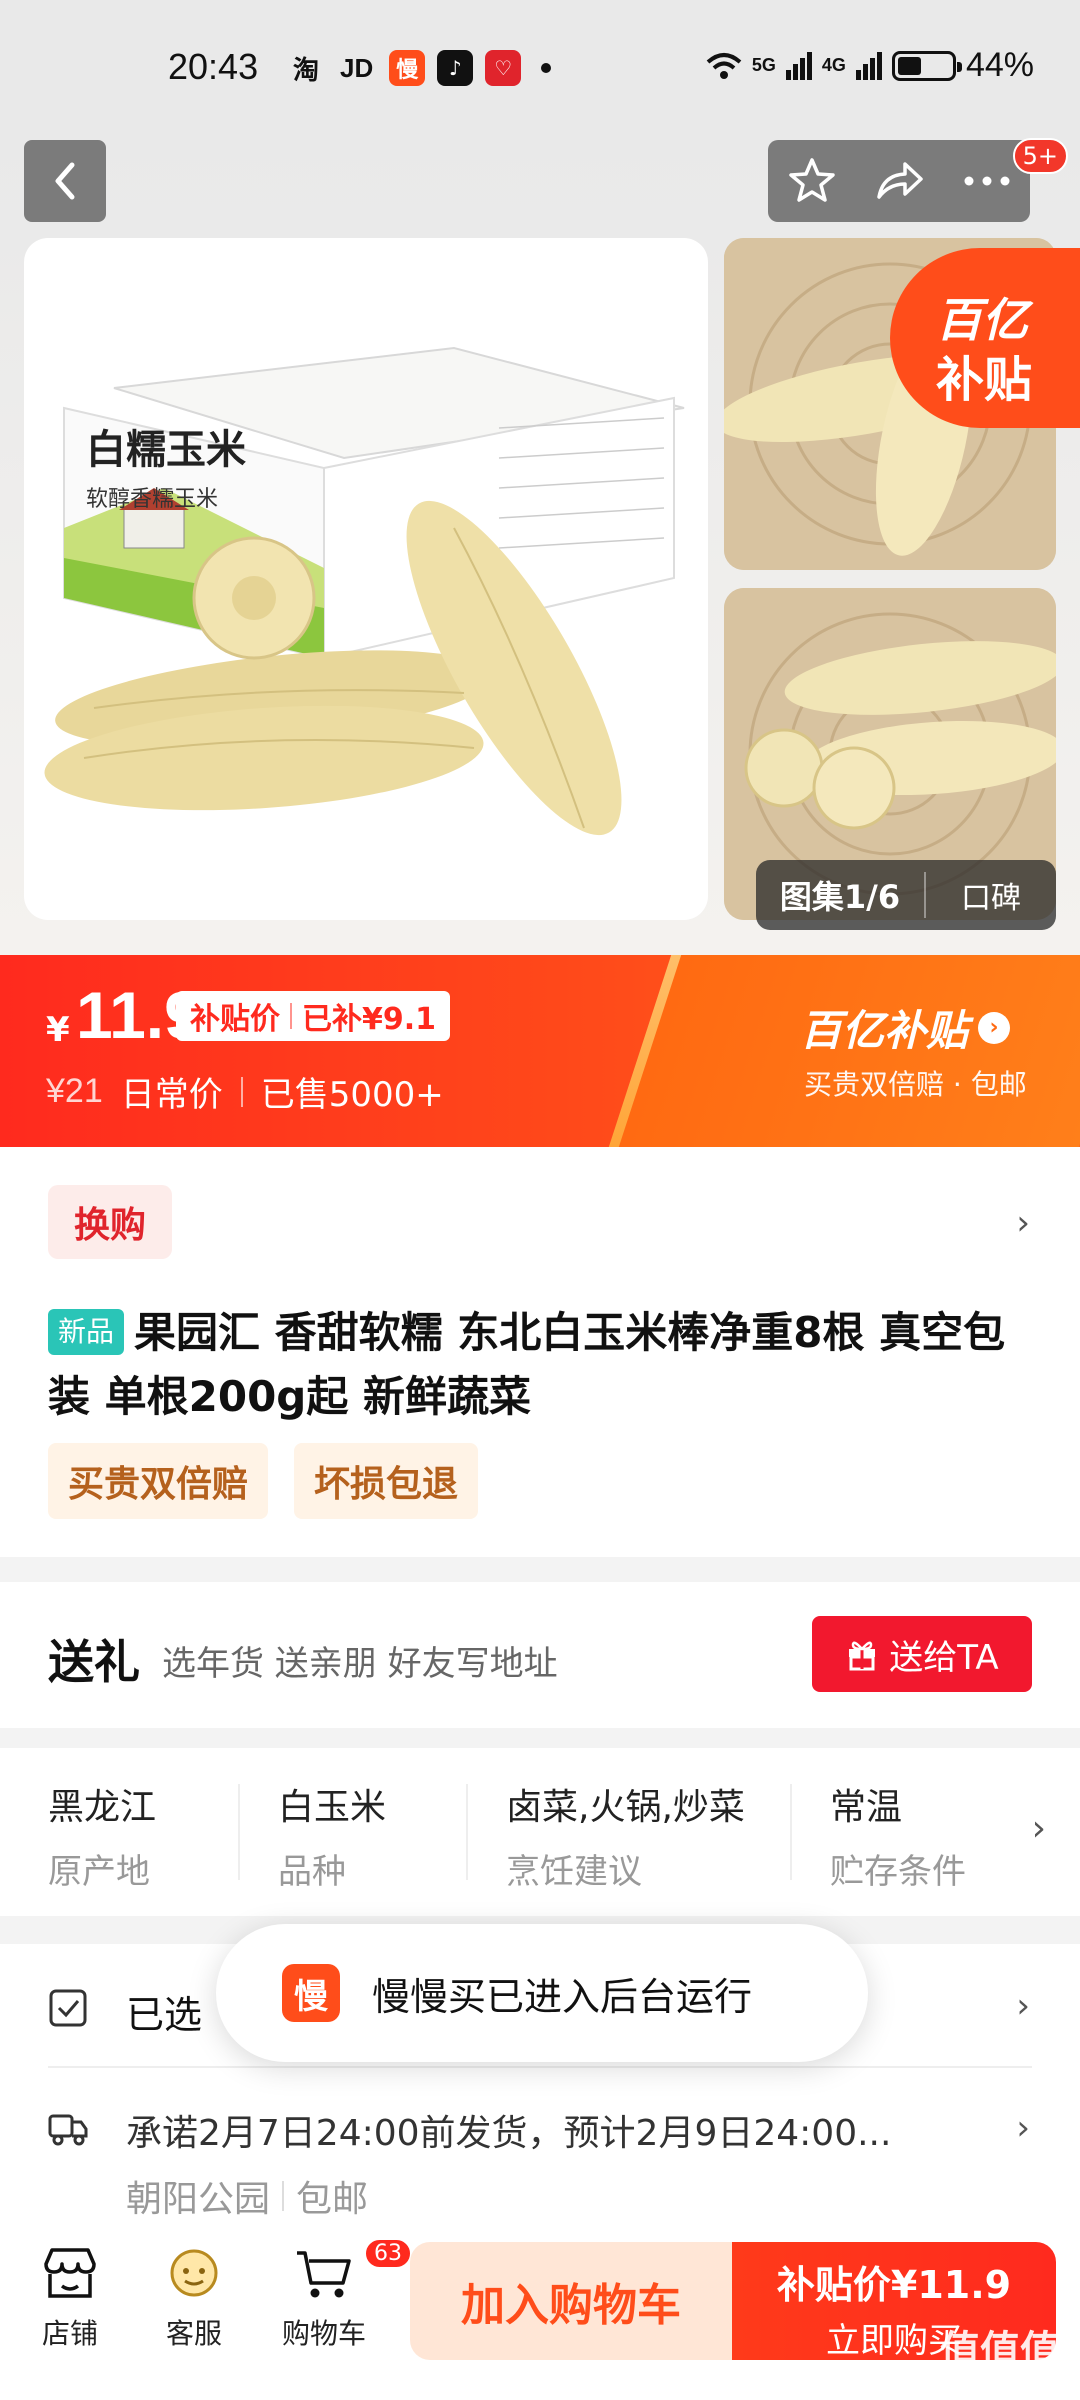 The width and height of the screenshot is (1080, 2400). I want to click on selected-spec-icon, so click(68, 2008).